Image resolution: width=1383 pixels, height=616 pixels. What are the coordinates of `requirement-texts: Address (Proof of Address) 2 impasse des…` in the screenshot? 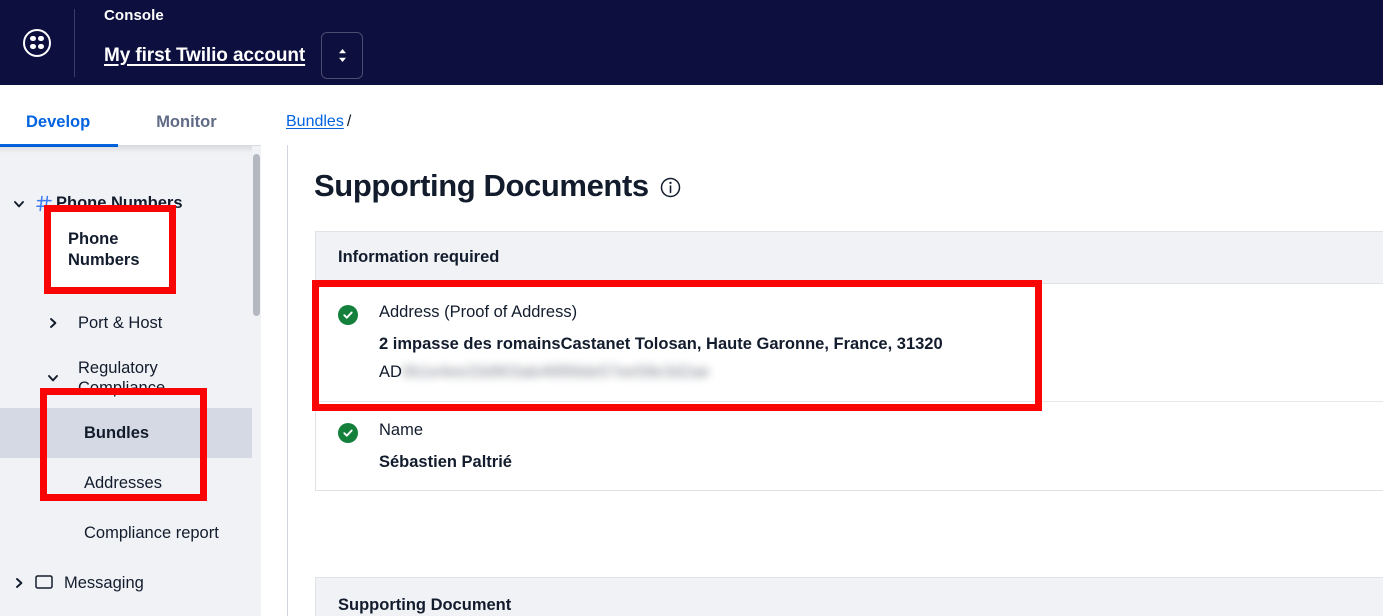 It's located at (661, 342).